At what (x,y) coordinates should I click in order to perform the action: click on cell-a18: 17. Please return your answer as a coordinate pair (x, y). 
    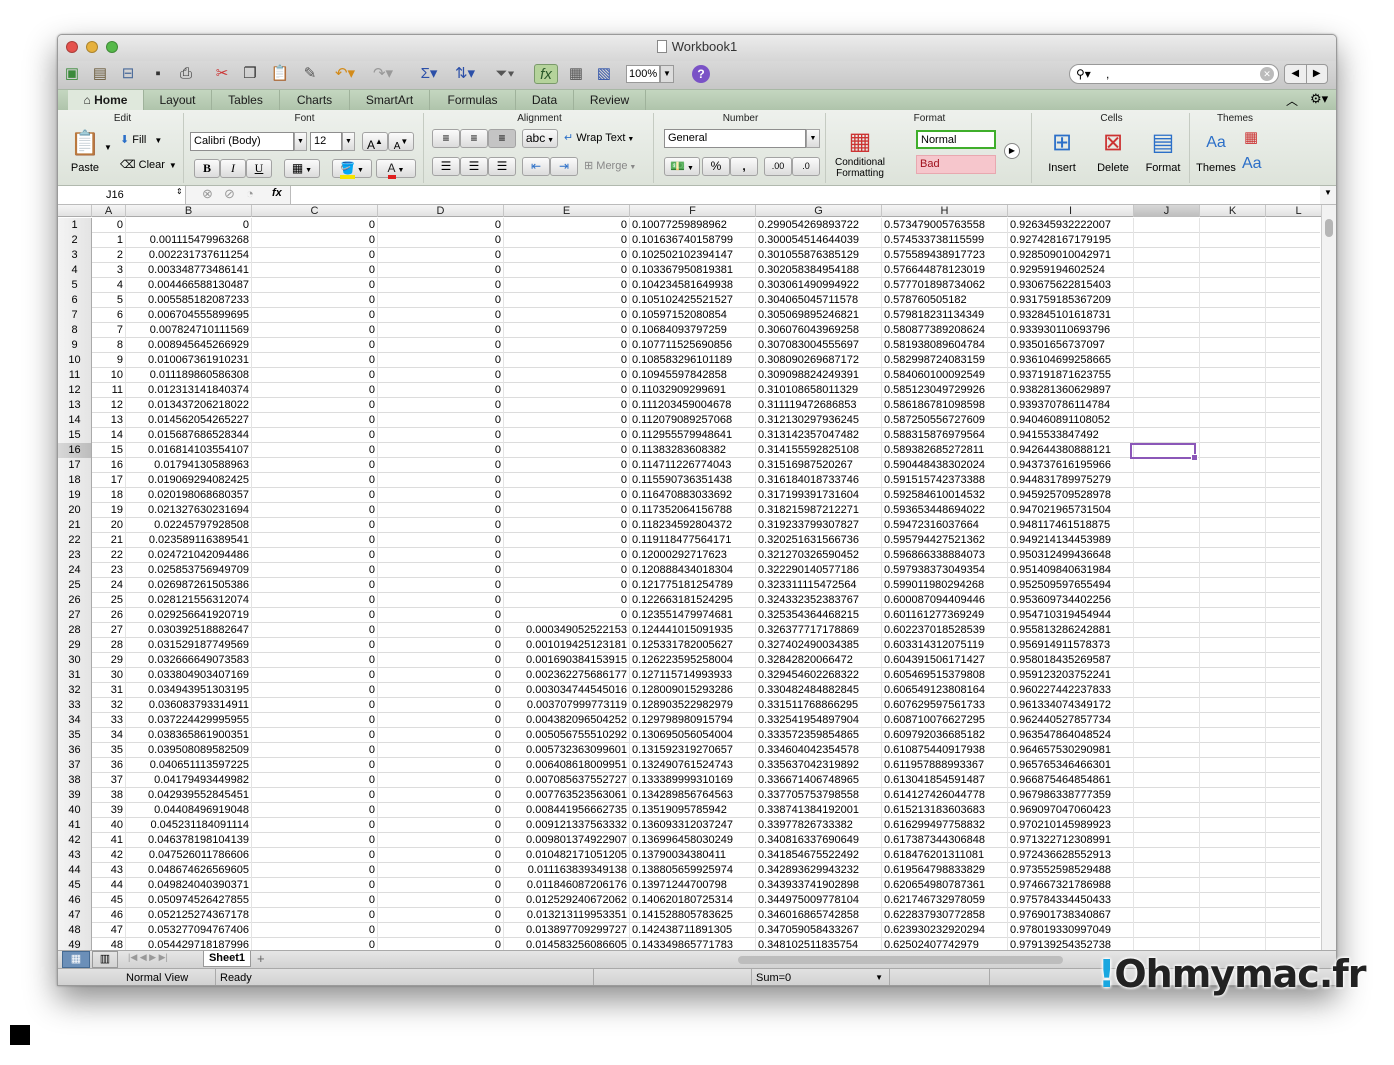
    Looking at the image, I should click on (109, 480).